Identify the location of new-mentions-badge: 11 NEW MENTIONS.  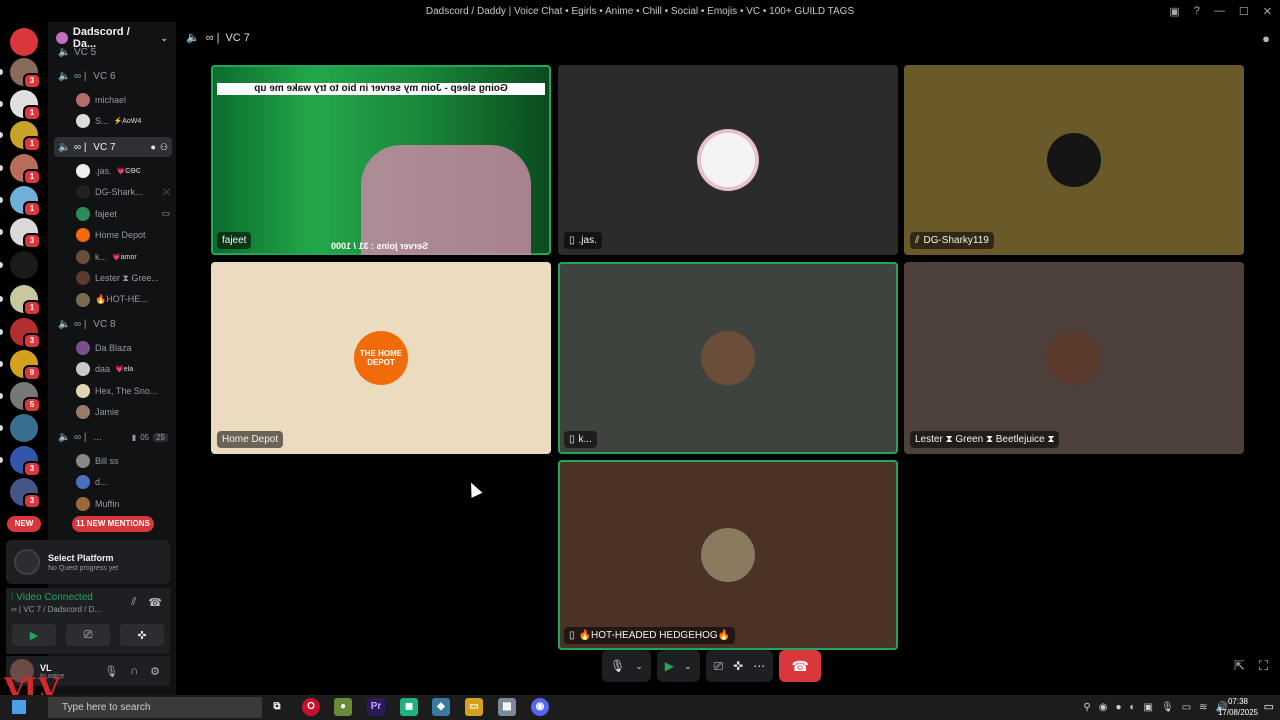
(113, 524).